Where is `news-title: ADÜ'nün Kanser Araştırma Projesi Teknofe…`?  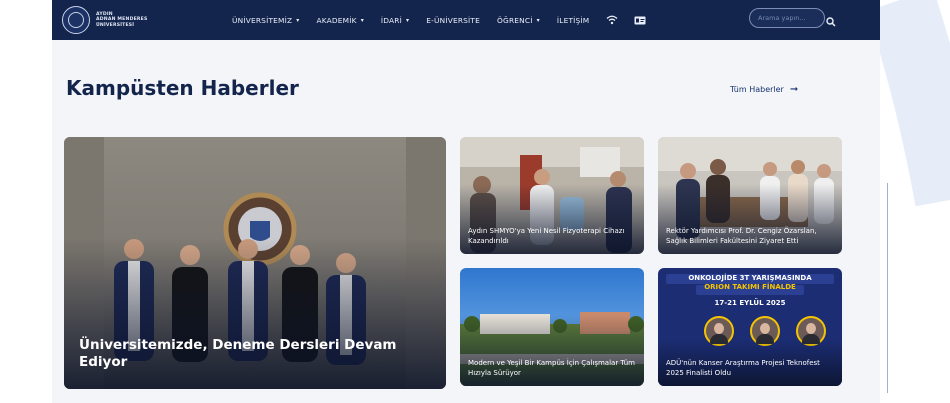 news-title: ADÜ'nün Kanser Araştırma Projesi Teknofe… is located at coordinates (743, 368).